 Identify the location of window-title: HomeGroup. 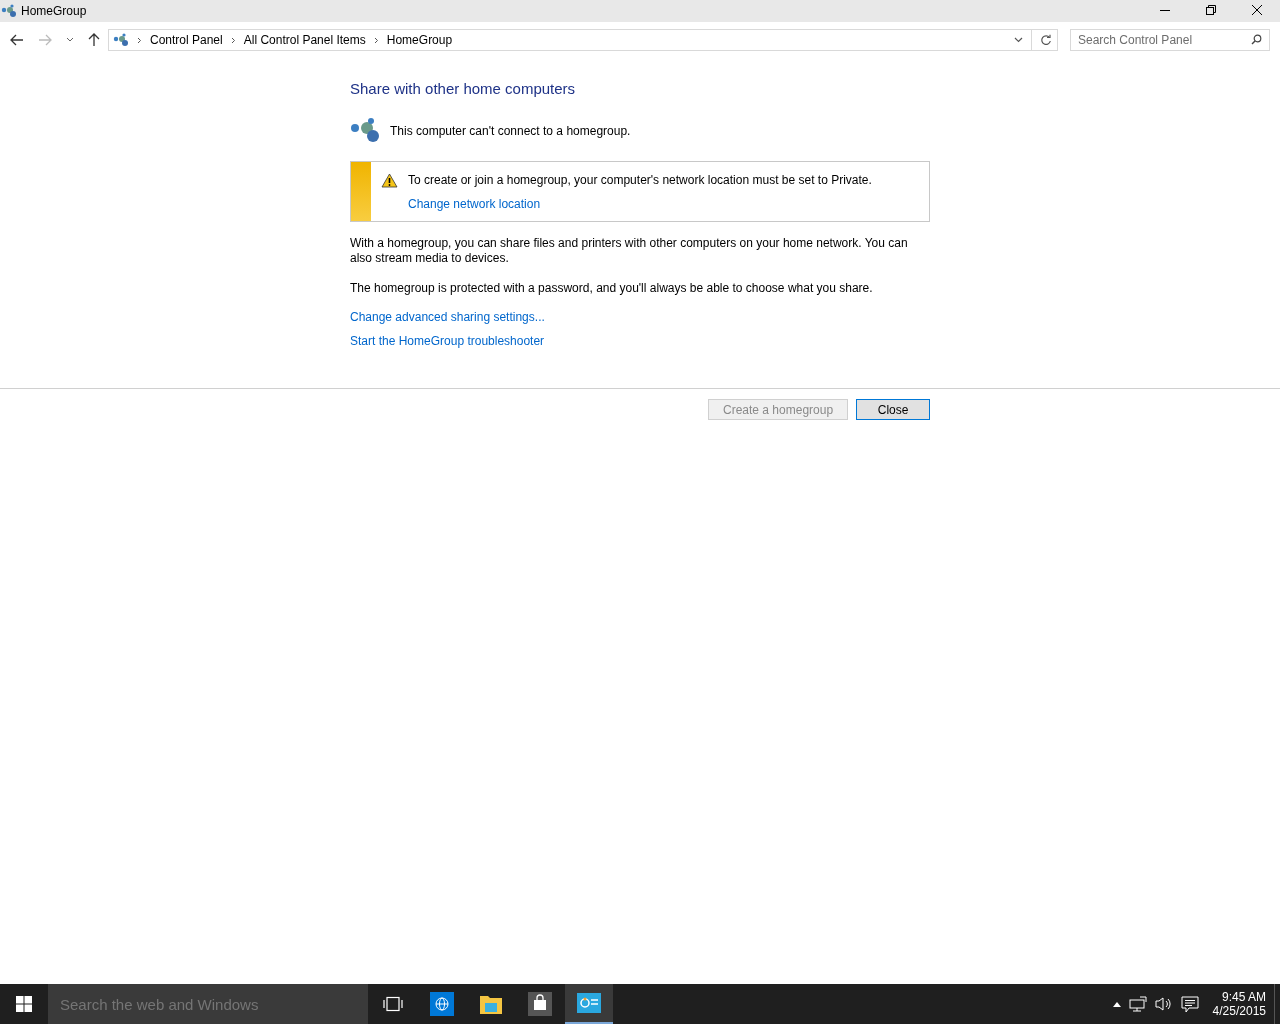
(54, 11).